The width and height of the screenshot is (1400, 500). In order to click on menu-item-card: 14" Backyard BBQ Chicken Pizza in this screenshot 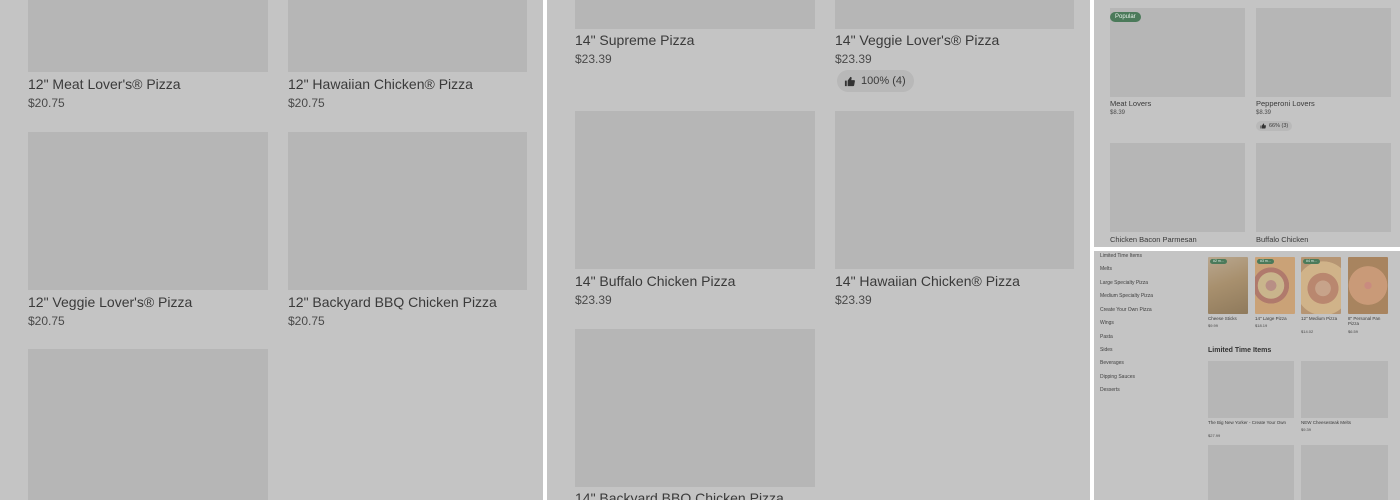, I will do `click(695, 414)`.